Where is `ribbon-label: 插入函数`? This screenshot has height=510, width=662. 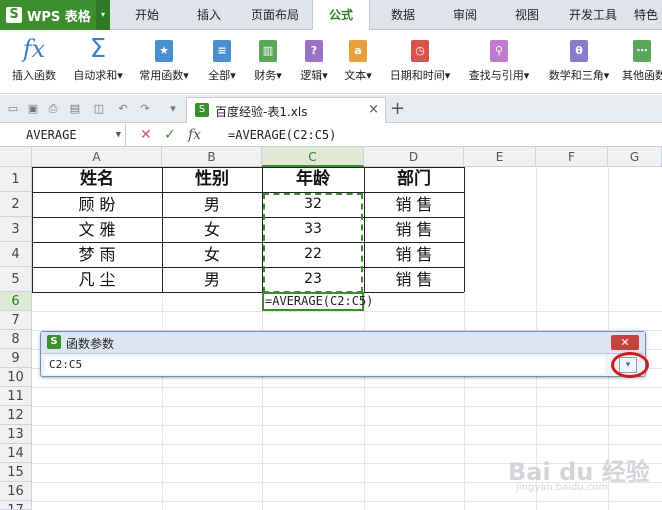 ribbon-label: 插入函数 is located at coordinates (34, 75).